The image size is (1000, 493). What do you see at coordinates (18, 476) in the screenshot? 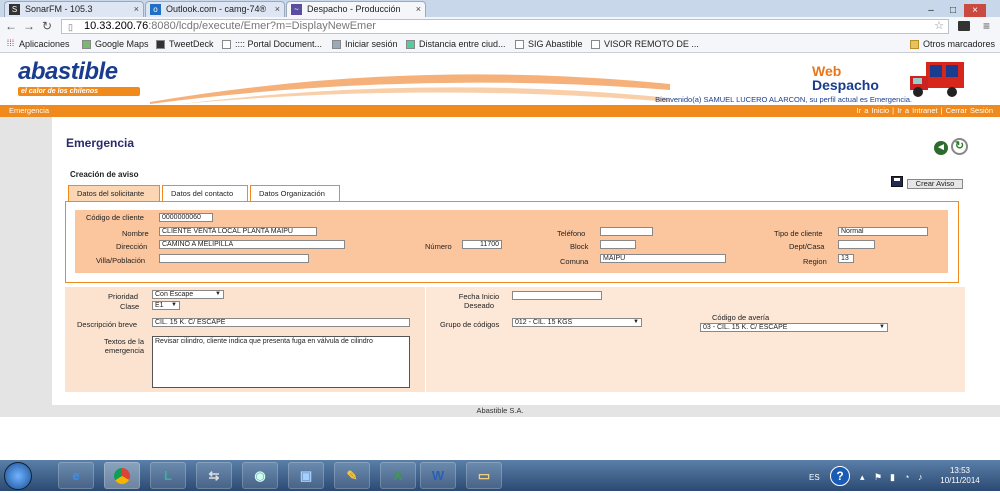
I see `start-button` at bounding box center [18, 476].